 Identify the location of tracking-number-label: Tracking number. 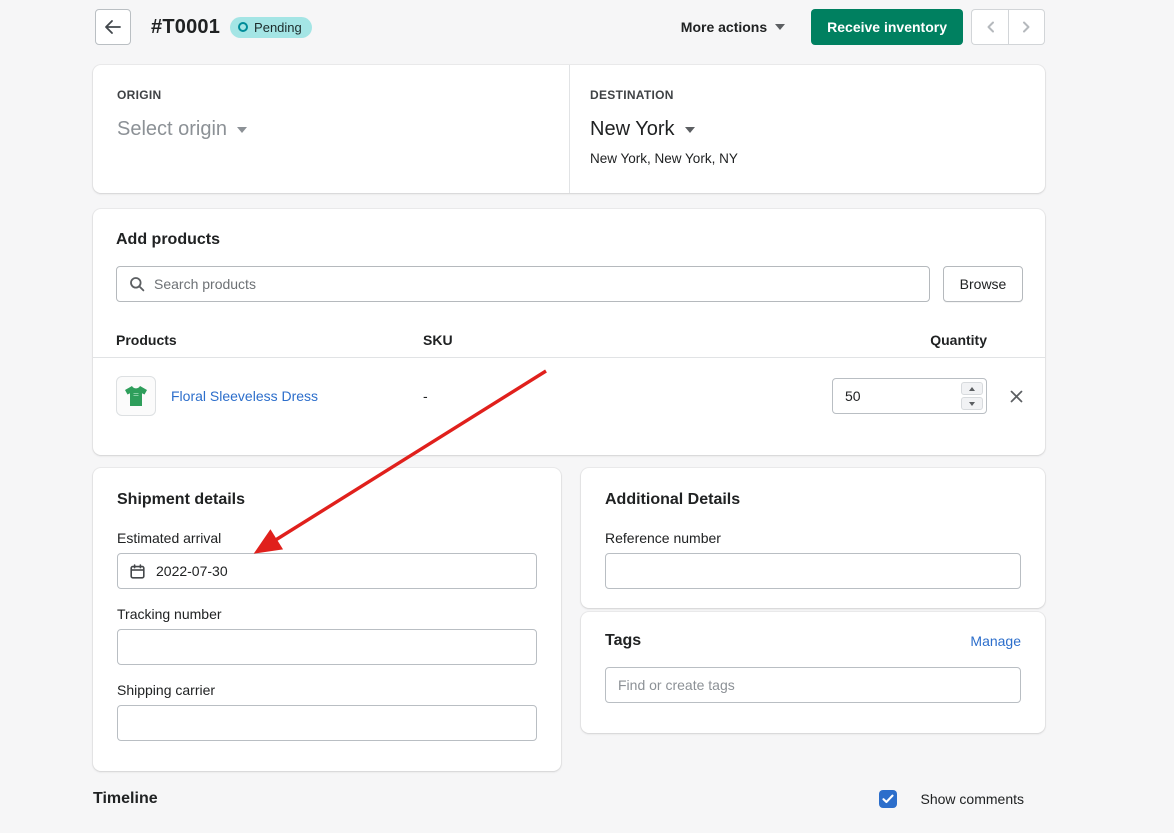
(169, 614).